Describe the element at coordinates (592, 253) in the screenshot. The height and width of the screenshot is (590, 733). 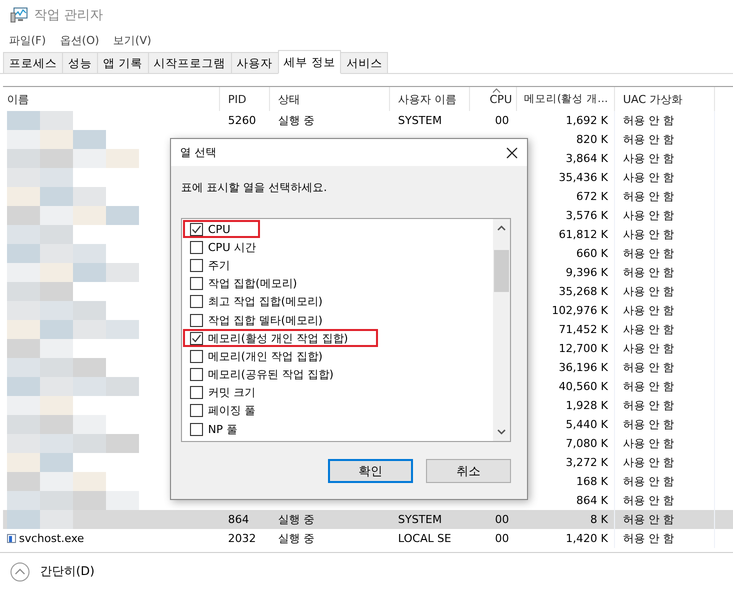
I see `table-cell: 660 K` at that location.